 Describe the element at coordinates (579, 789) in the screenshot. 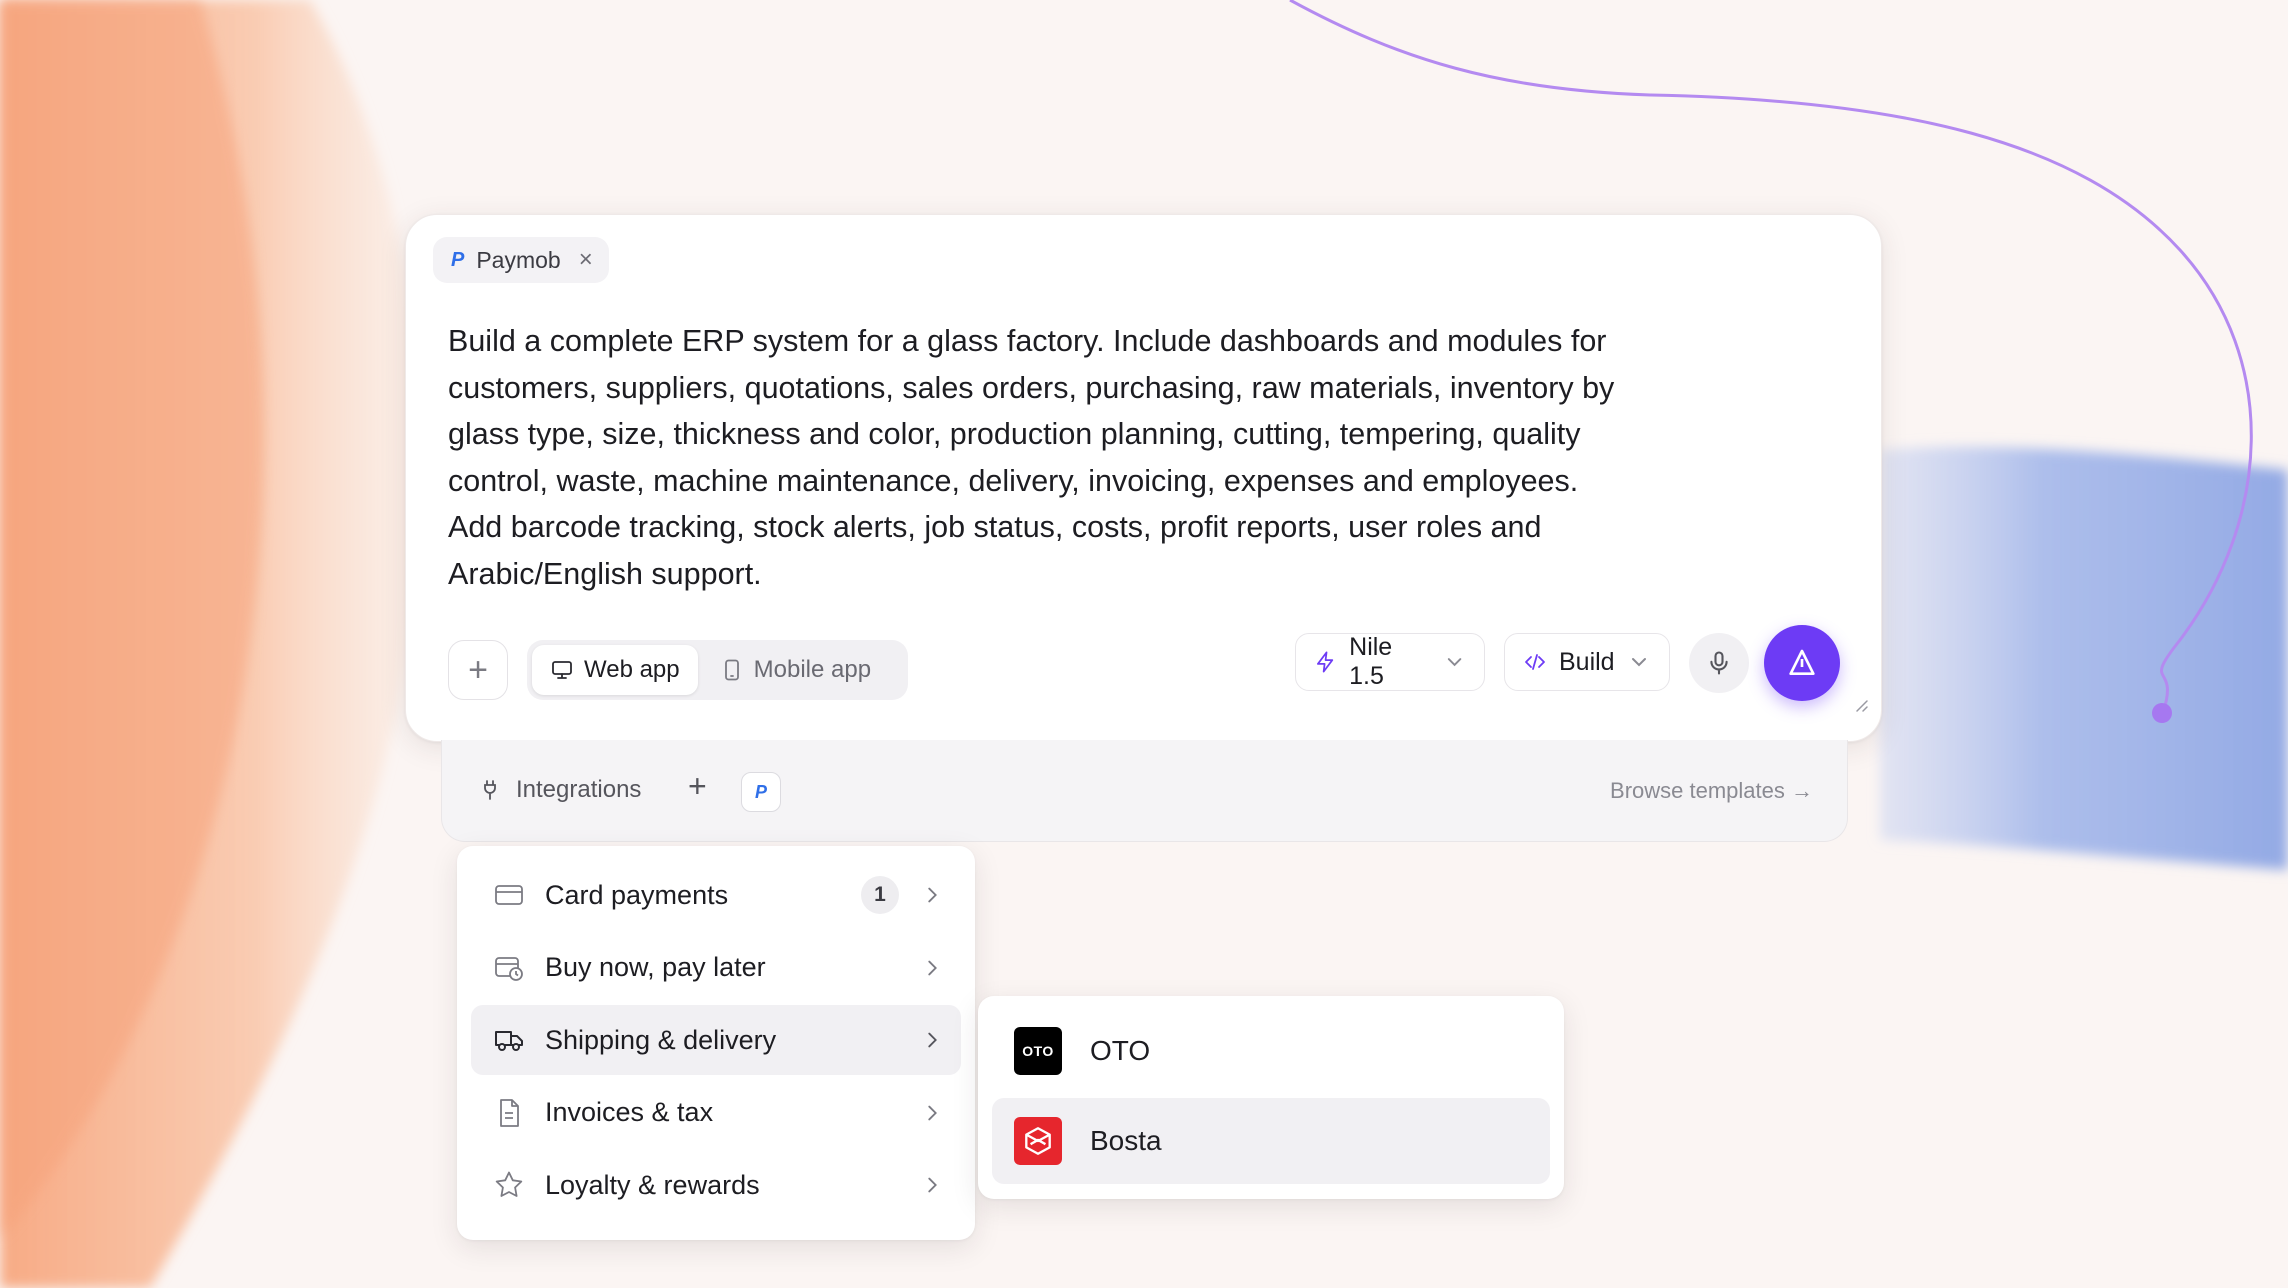

I see `integrations-label: Integrations` at that location.